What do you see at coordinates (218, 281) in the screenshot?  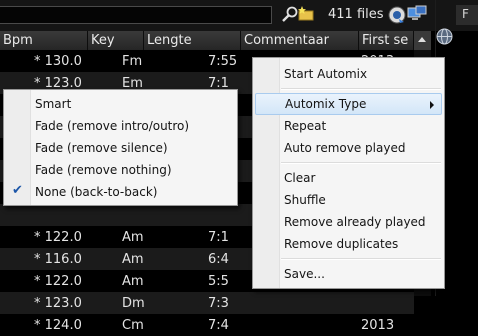 I see `length-cell: 5:5` at bounding box center [218, 281].